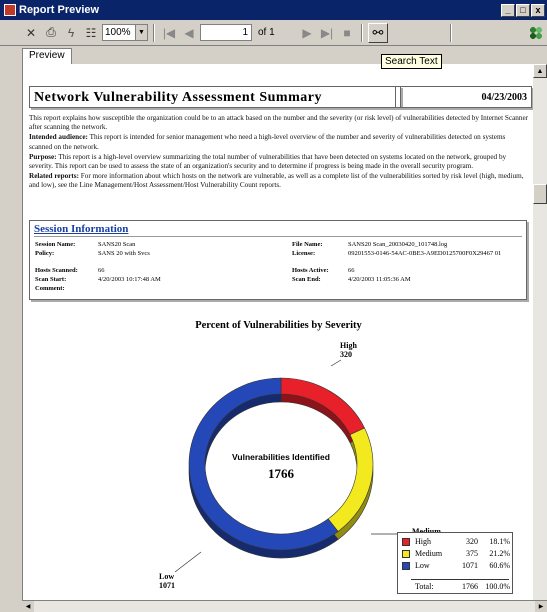 The height and width of the screenshot is (612, 547). I want to click on scroll-up-icon: ▲, so click(540, 71).